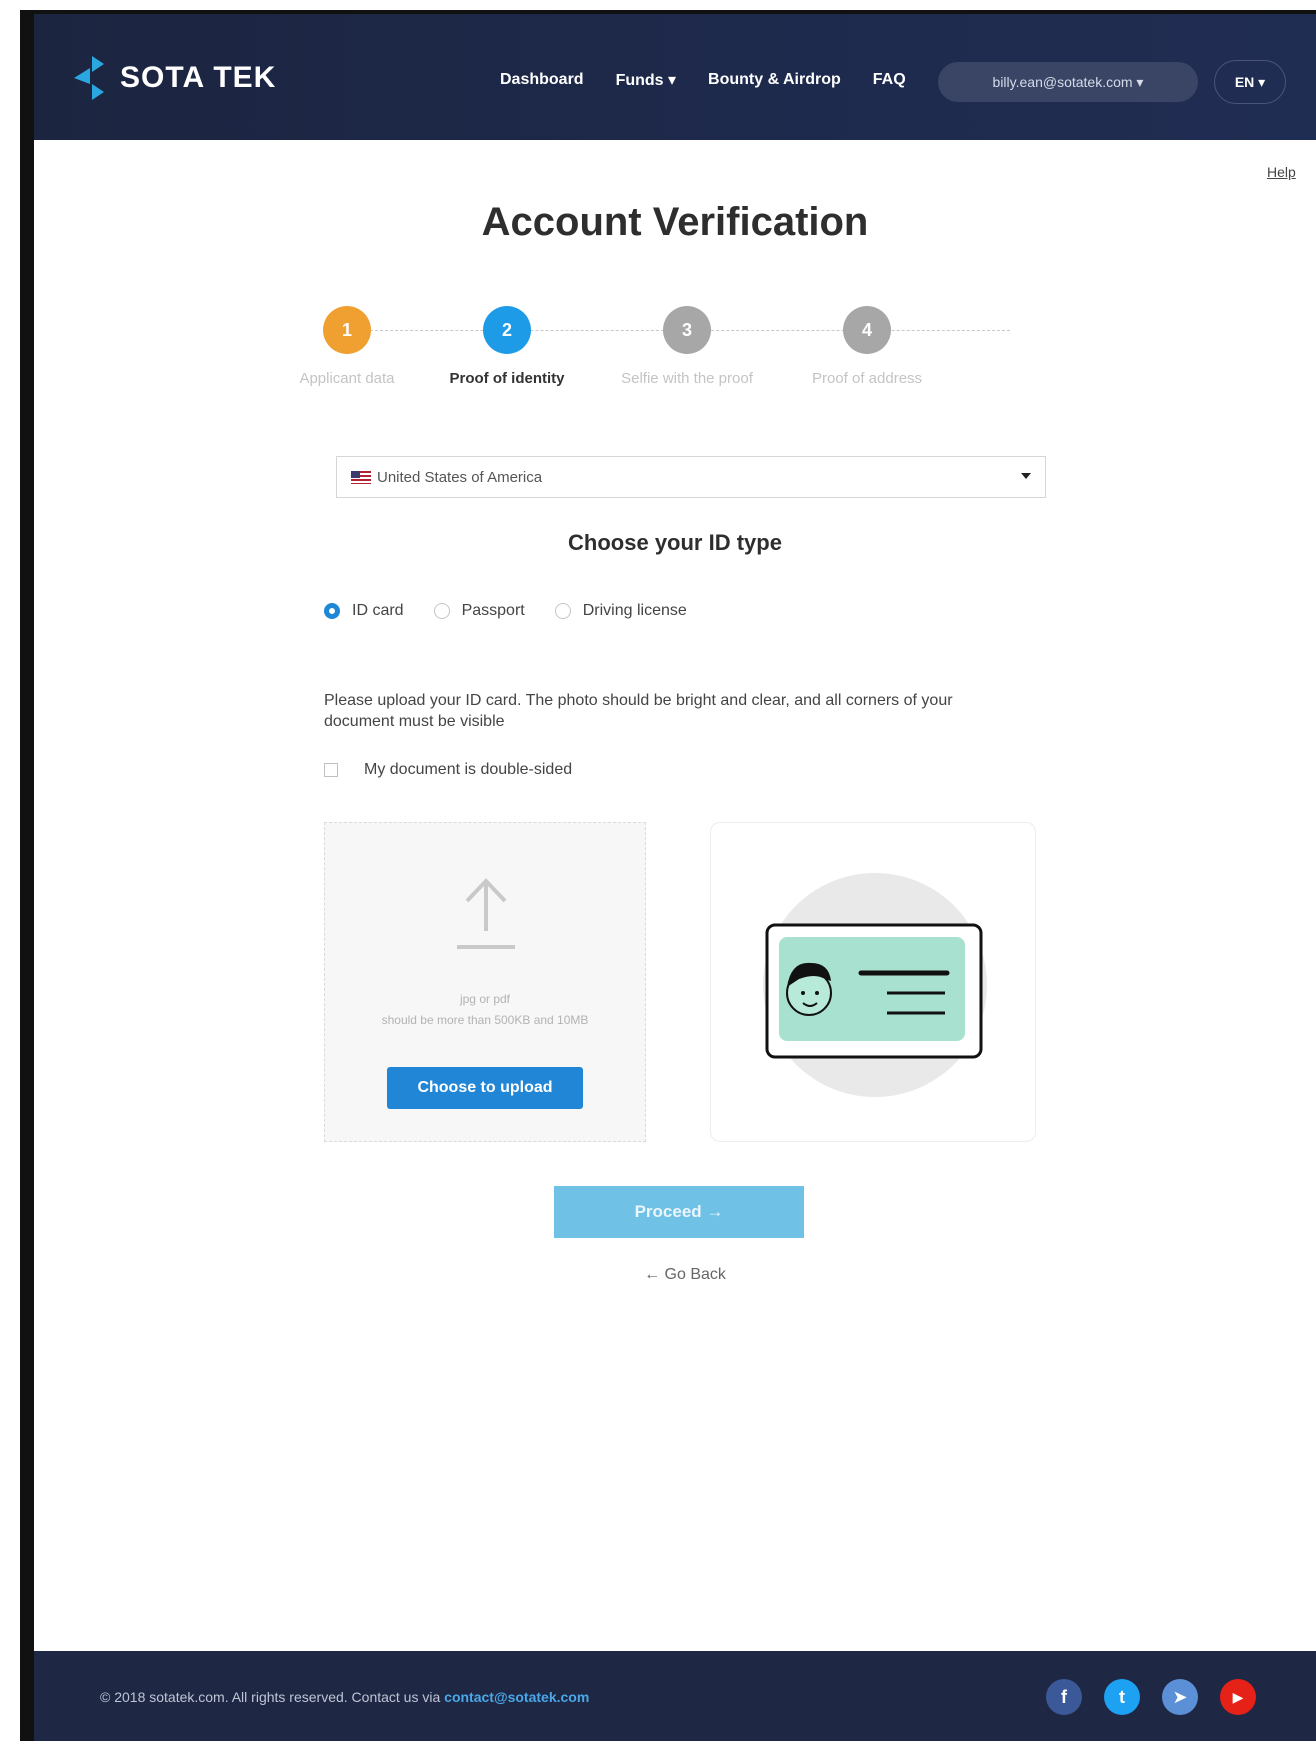  Describe the element at coordinates (507, 330) in the screenshot. I see `step-number: 2` at that location.